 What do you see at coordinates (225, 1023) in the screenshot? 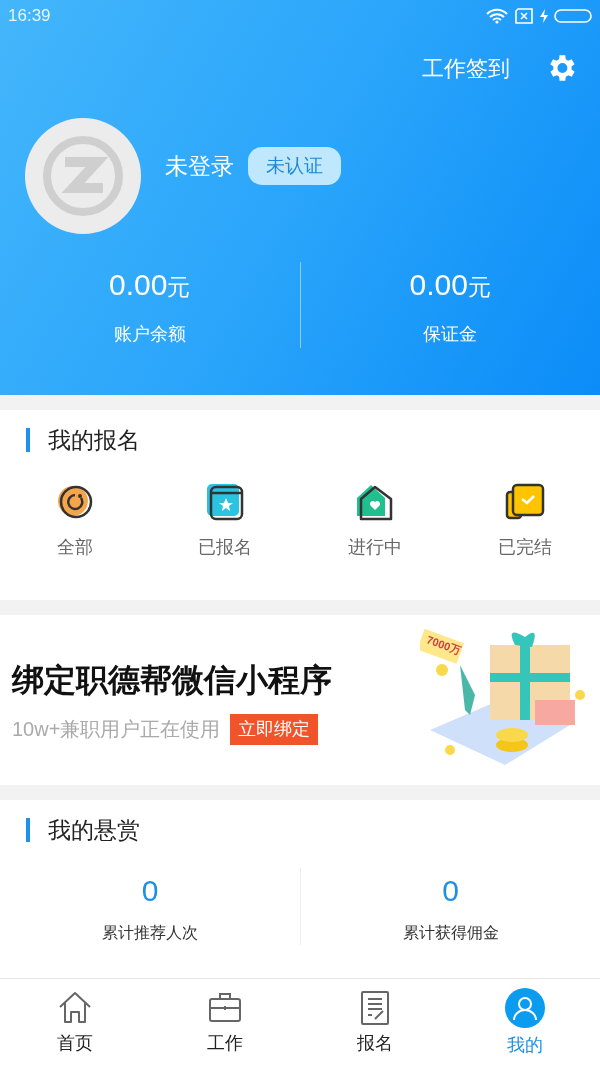
I see `nav-tab: 工作` at bounding box center [225, 1023].